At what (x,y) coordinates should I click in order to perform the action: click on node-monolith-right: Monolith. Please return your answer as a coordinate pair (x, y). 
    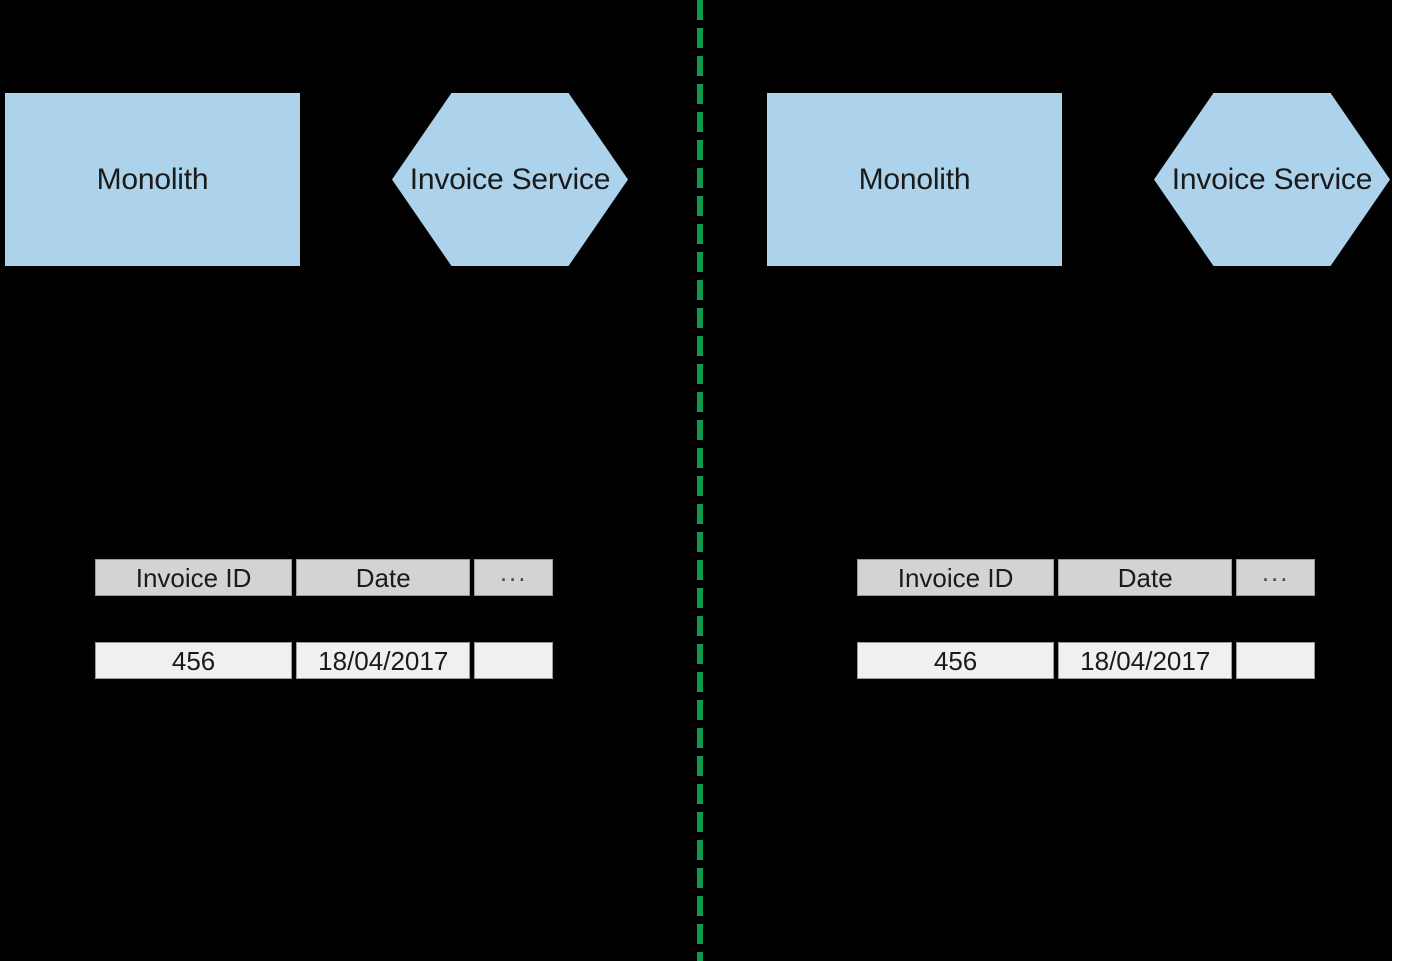
    Looking at the image, I should click on (914, 179).